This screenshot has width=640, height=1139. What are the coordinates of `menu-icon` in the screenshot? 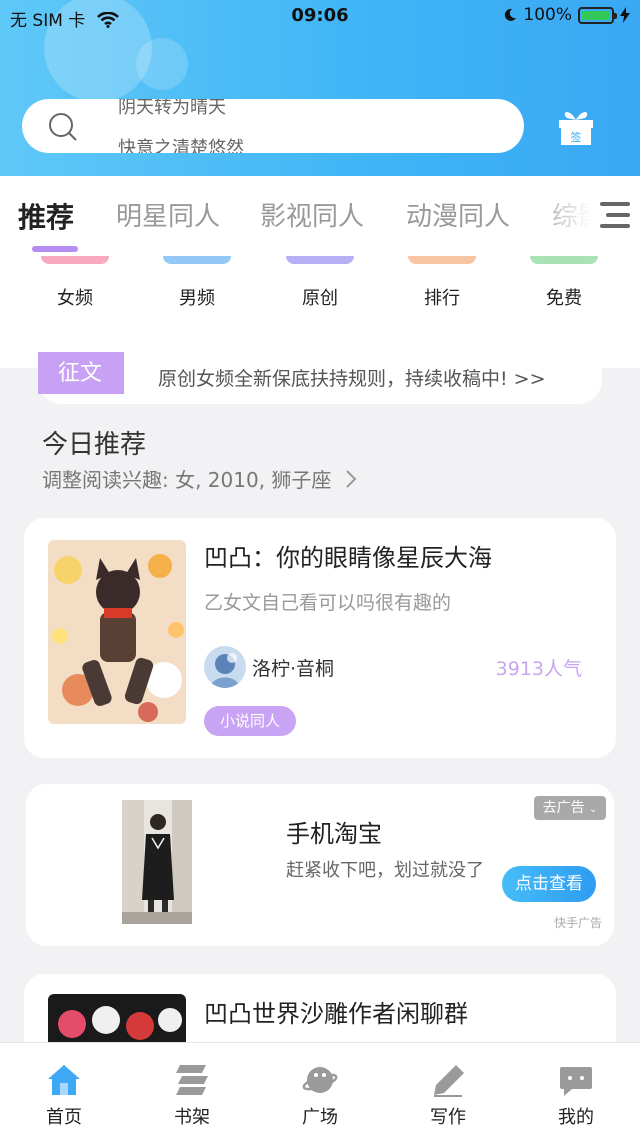 It's located at (615, 215).